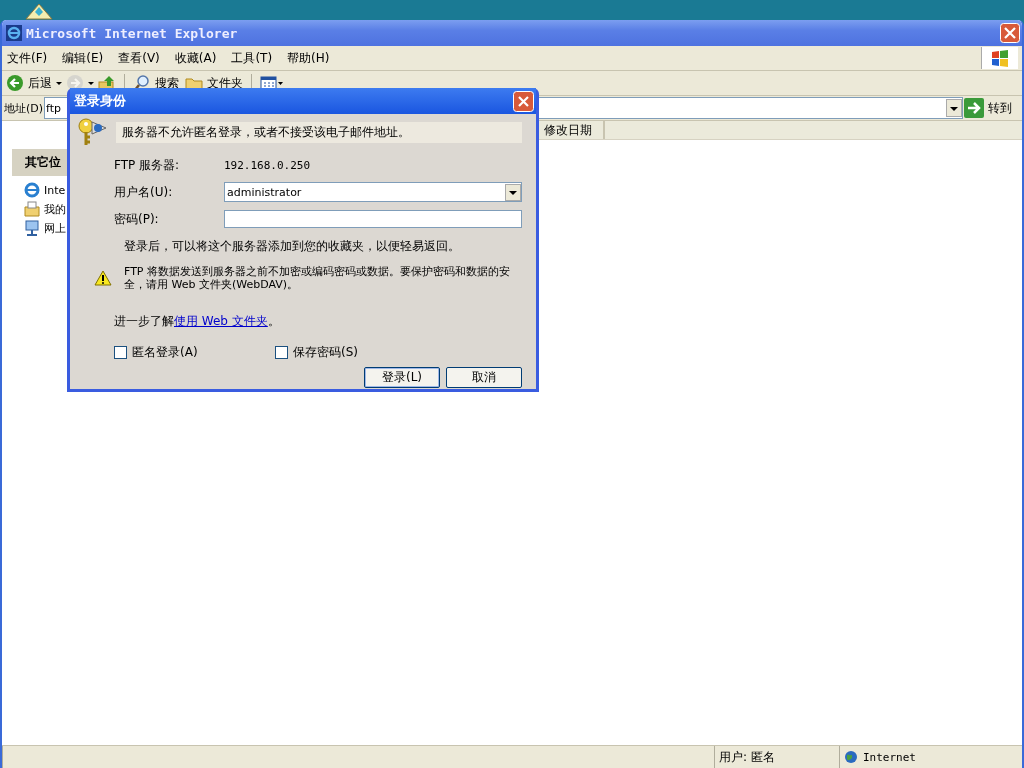 This screenshot has height=768, width=1024. Describe the element at coordinates (197, 321) in the screenshot. I see `learn-more-text: 进一步了解使用 Web 文件夹。` at that location.